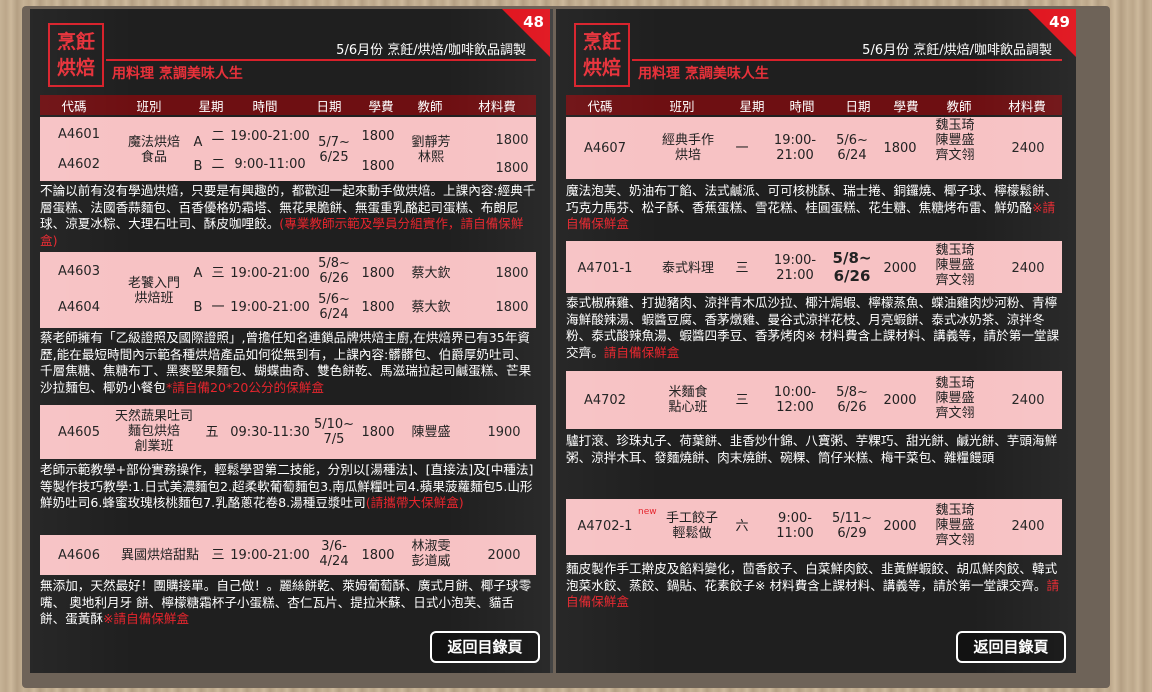 Image resolution: width=1152 pixels, height=692 pixels. I want to click on teacher: 蔡大欽, so click(431, 307).